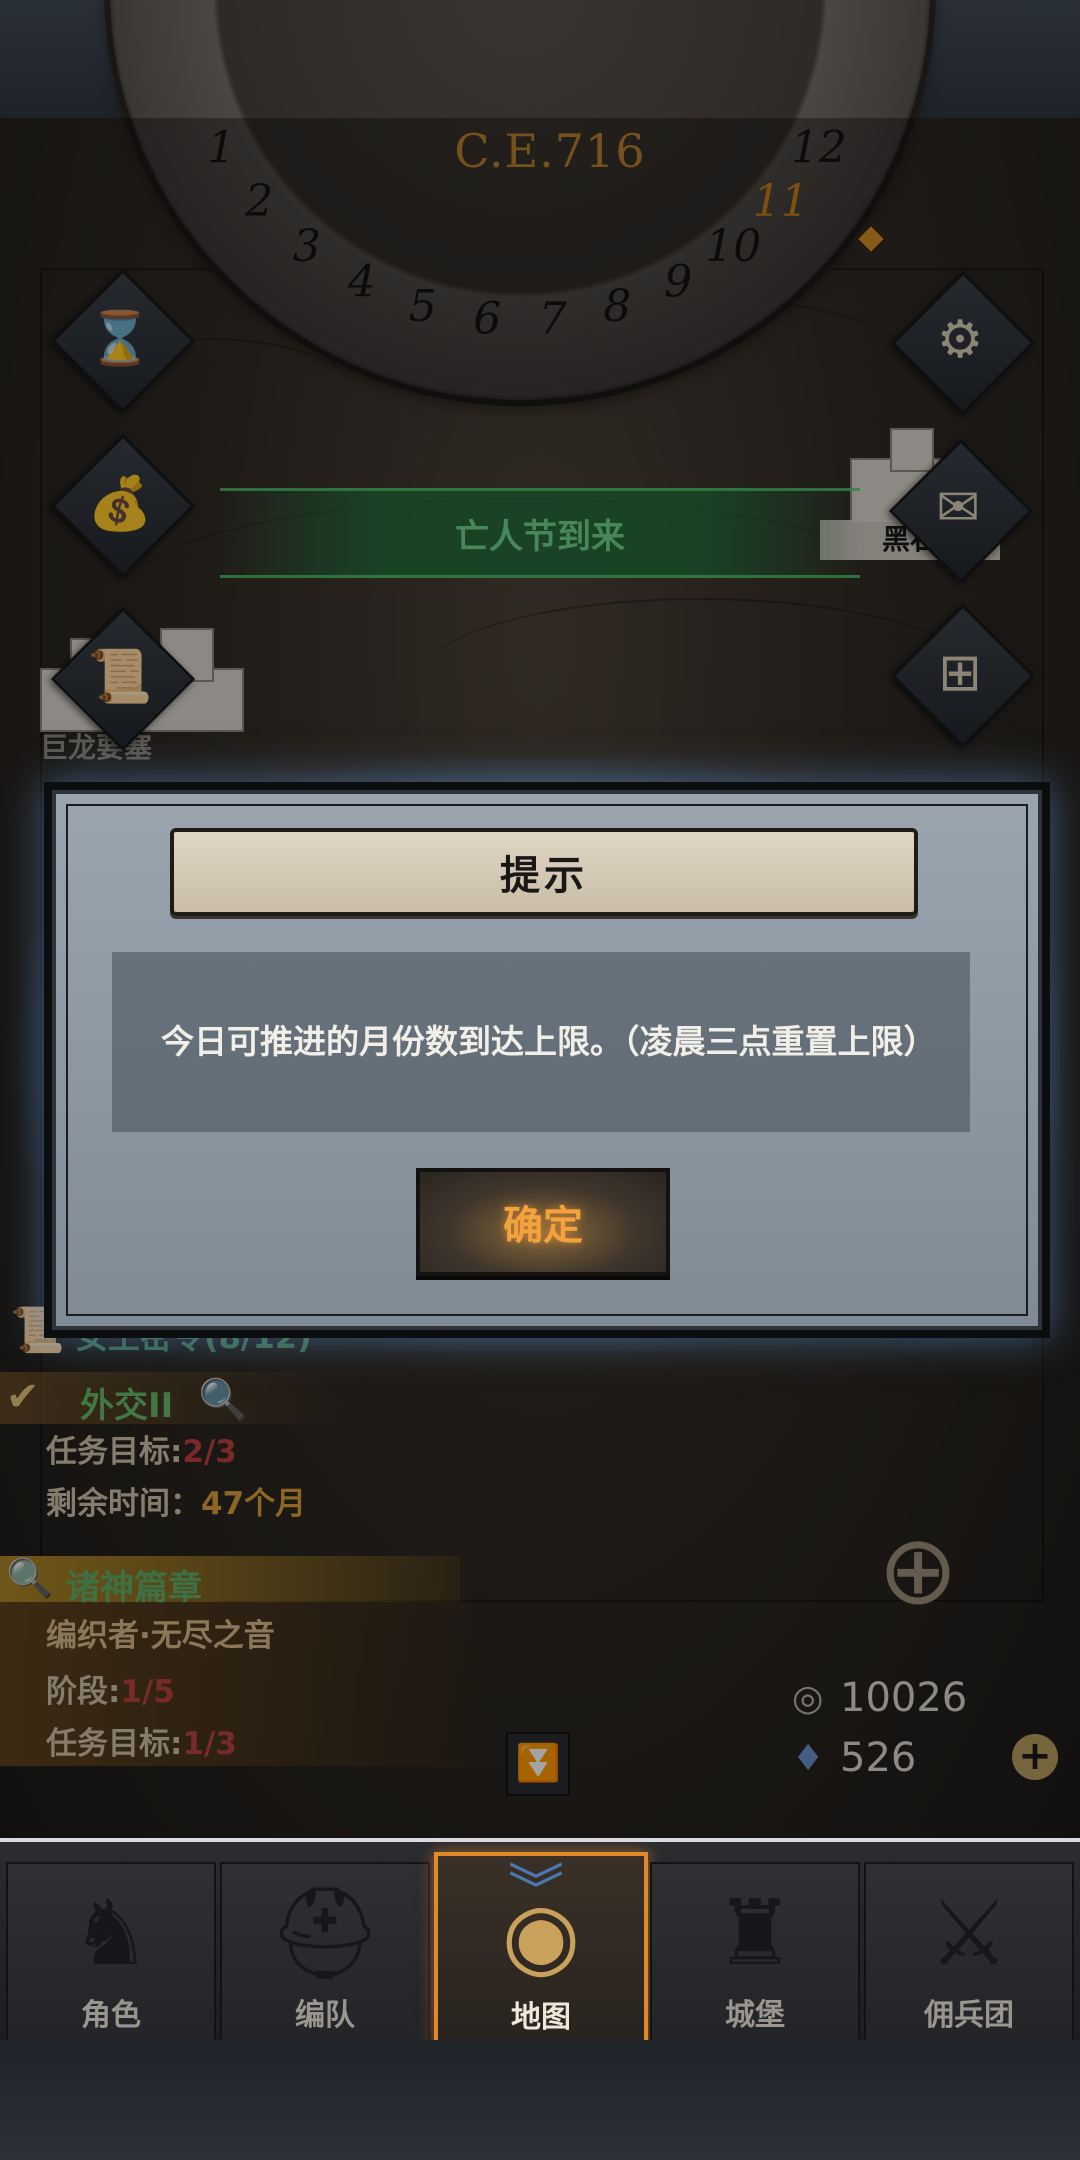  I want to click on castle-icon: ♜, so click(755, 1933).